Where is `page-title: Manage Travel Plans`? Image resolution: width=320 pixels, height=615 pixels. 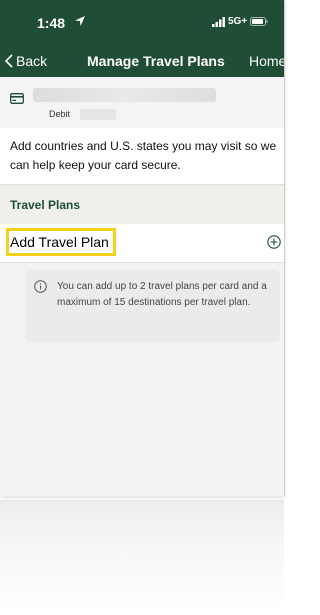
page-title: Manage Travel Plans is located at coordinates (156, 61).